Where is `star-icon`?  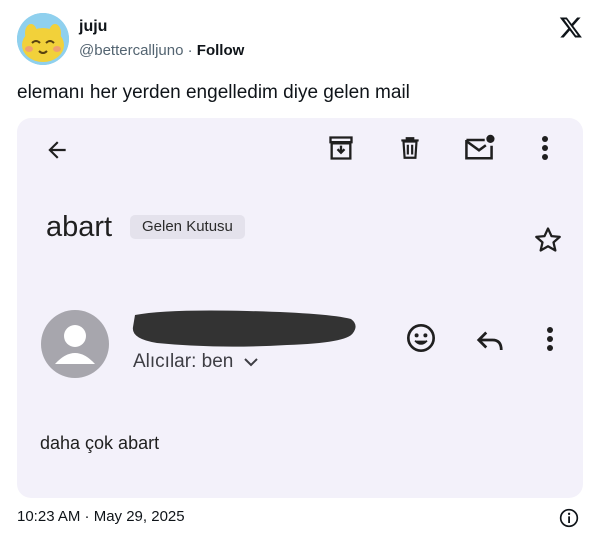 star-icon is located at coordinates (548, 240).